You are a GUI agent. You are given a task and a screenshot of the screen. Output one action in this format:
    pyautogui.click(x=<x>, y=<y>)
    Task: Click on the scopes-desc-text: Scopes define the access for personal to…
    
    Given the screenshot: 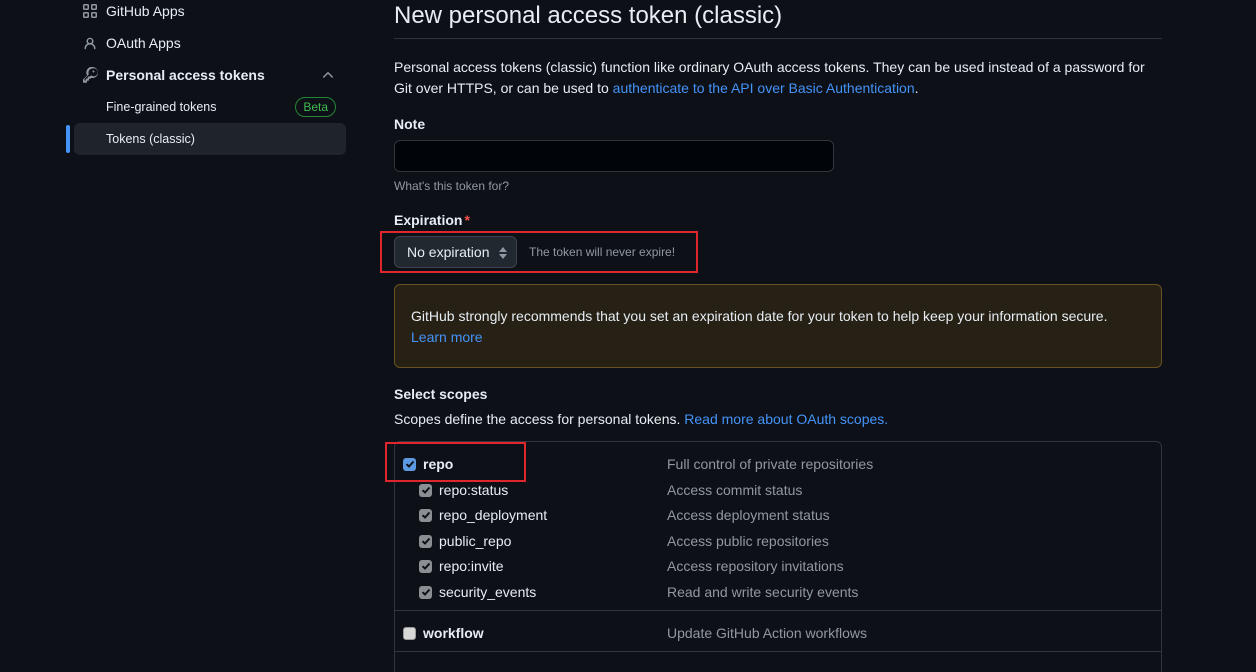 What is the action you would take?
    pyautogui.click(x=539, y=419)
    